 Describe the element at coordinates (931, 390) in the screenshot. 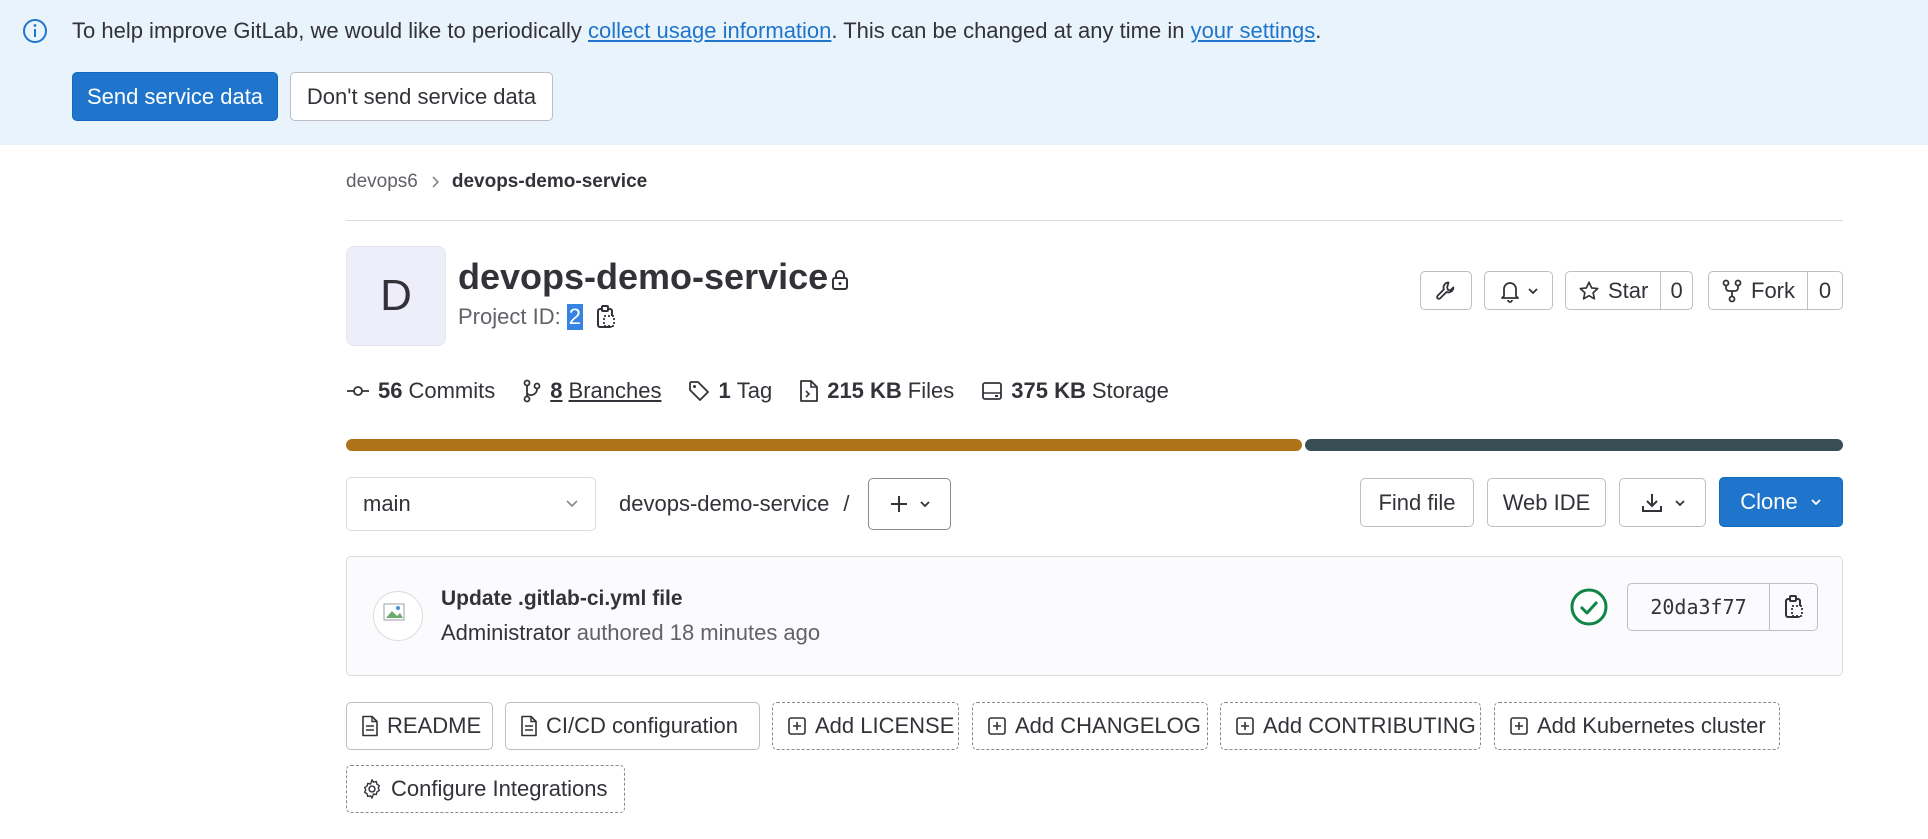

I see `files-label: Files` at that location.